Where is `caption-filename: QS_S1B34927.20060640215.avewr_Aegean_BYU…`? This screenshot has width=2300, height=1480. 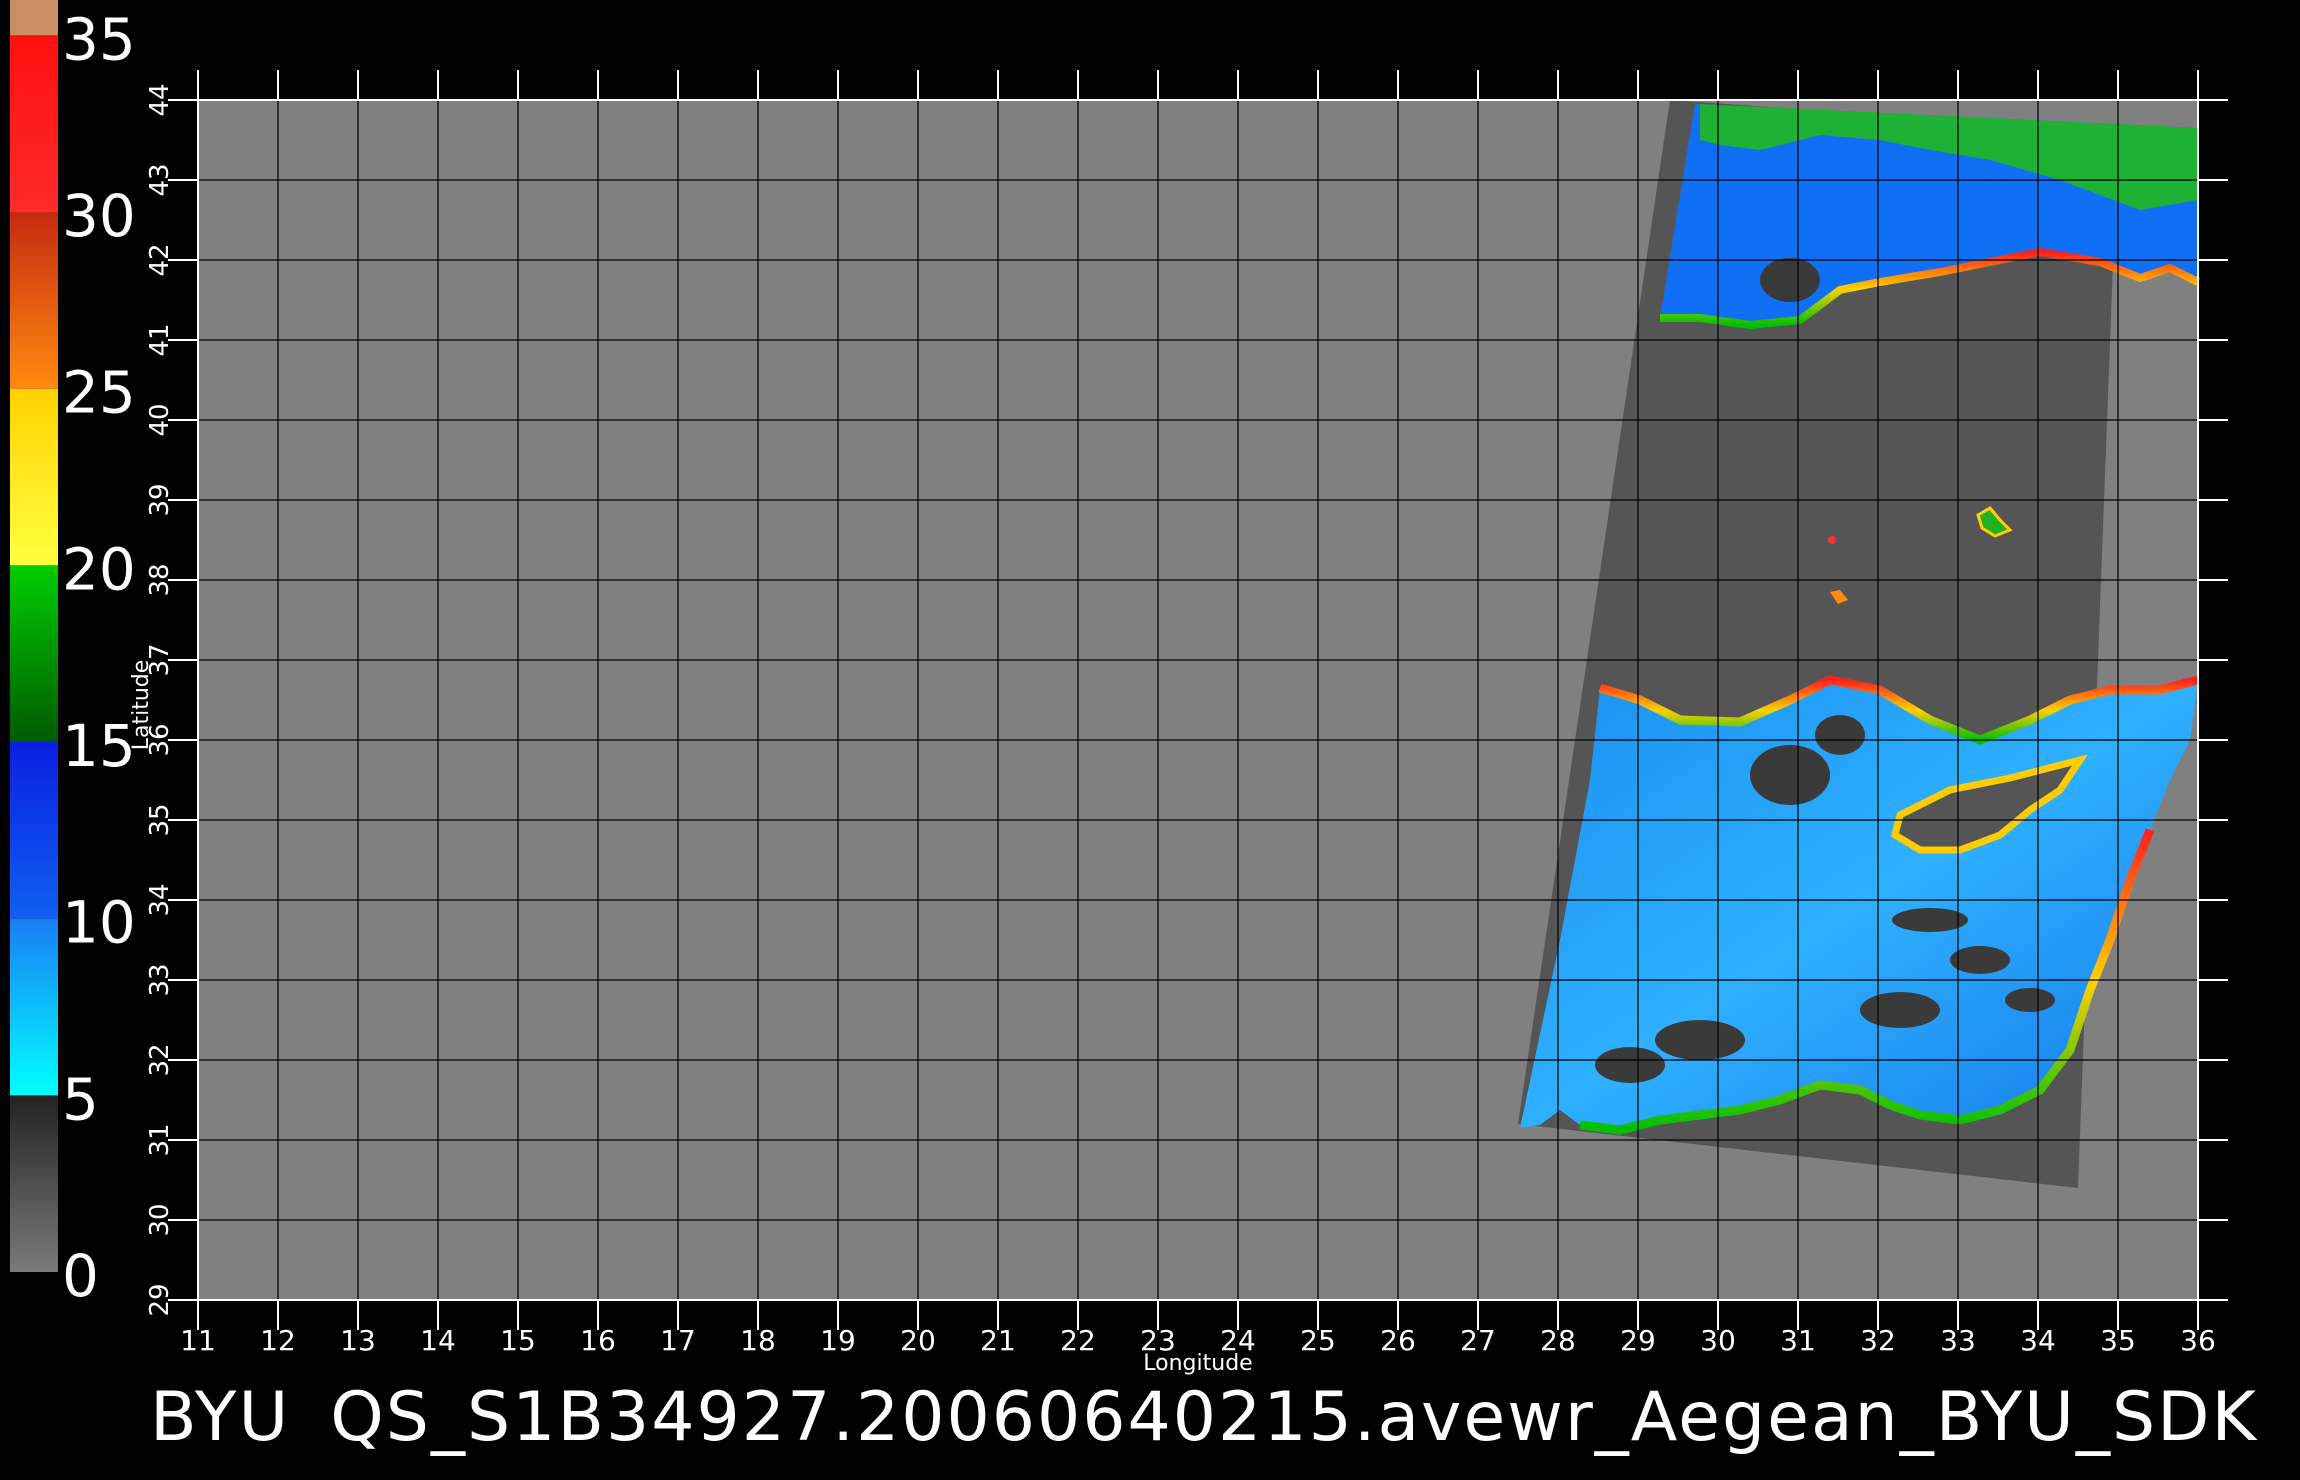
caption-filename: QS_S1B34927.20060640215.avewr_Aegean_BYU… is located at coordinates (1294, 1417).